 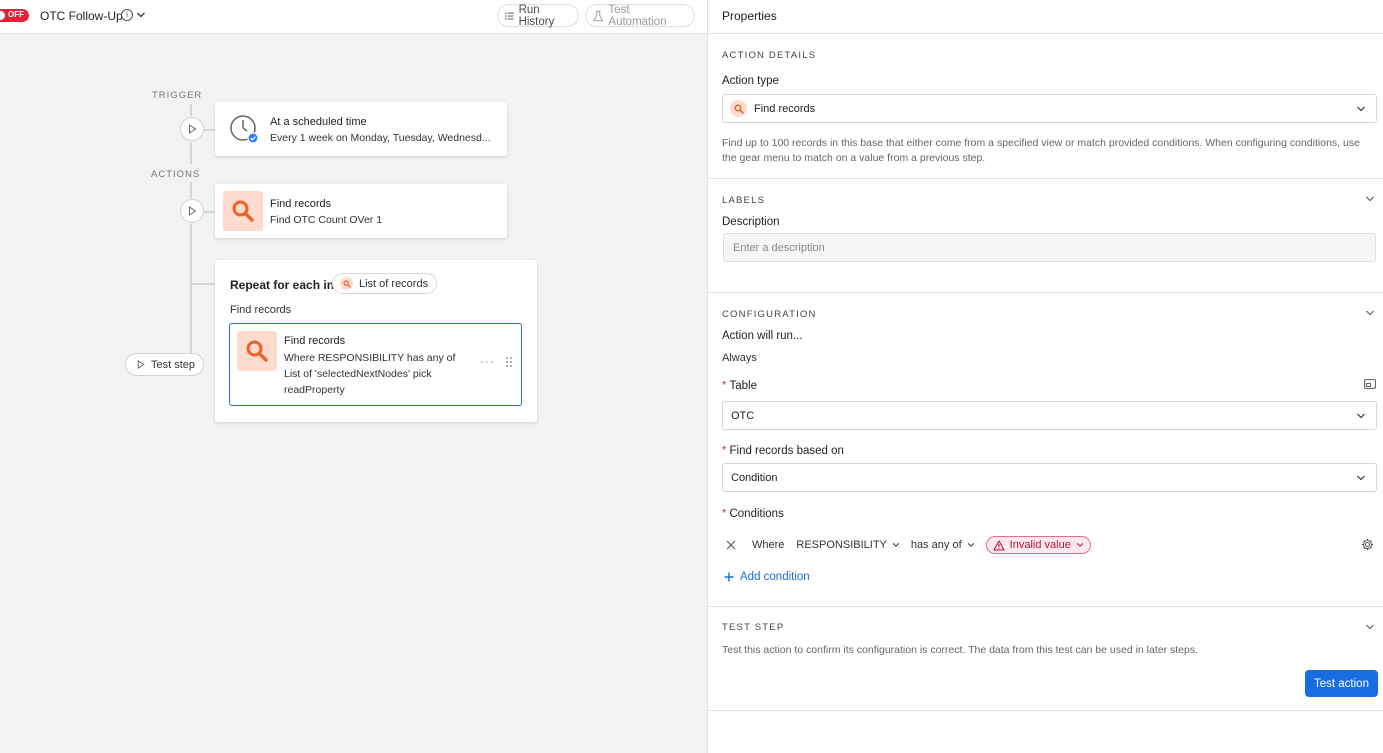 I want to click on flask-icon, so click(x=598, y=15).